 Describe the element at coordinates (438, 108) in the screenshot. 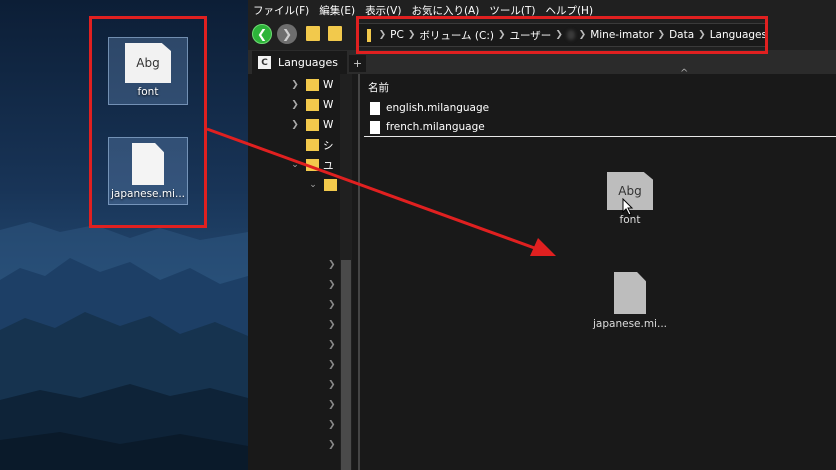

I see `file-name: english.milanguage` at that location.